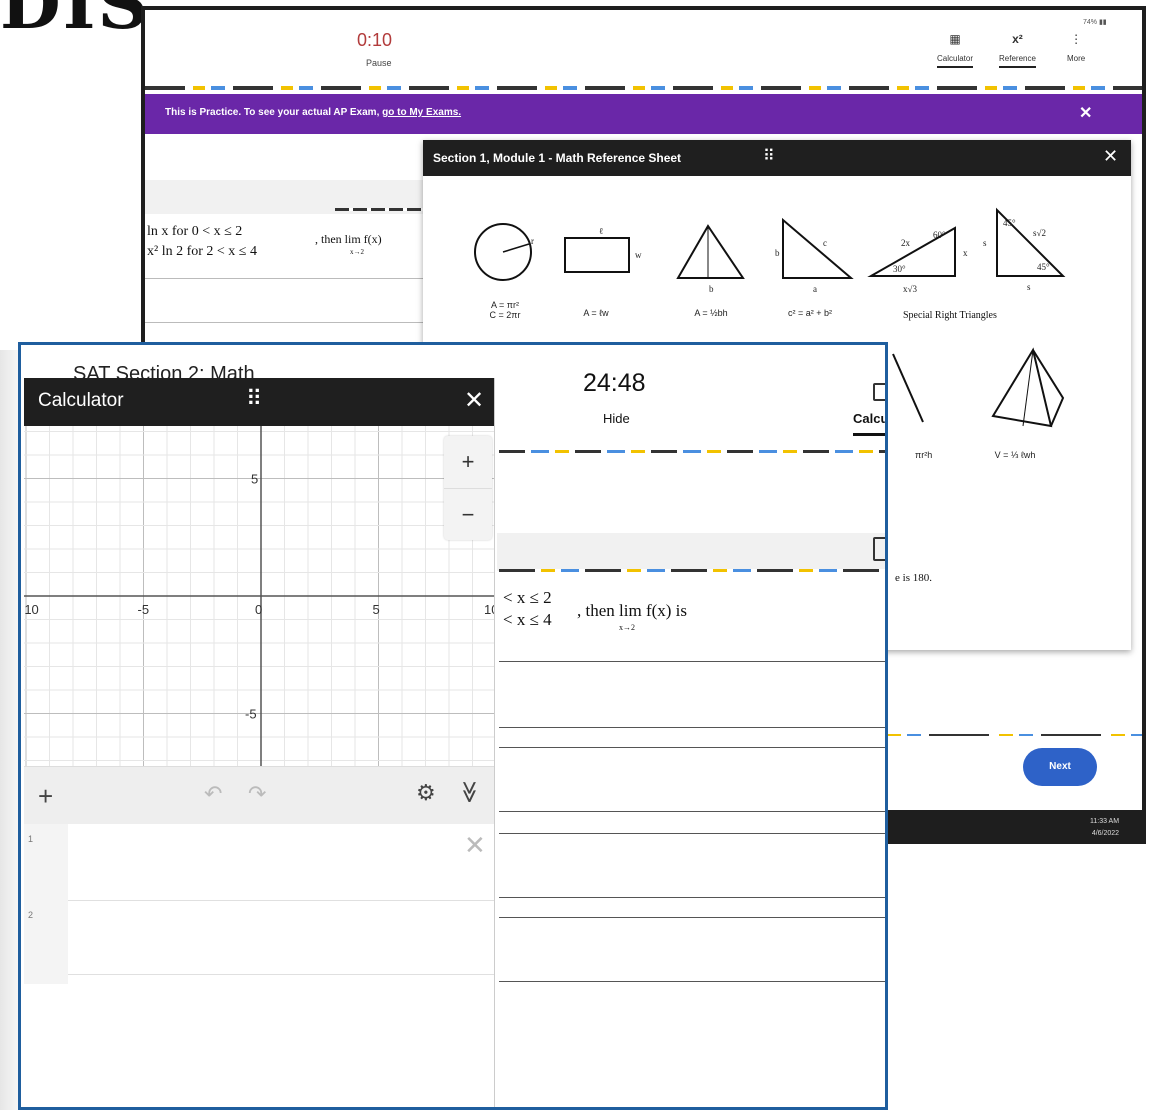  Describe the element at coordinates (31, 609) in the screenshot. I see `x-tick-label: -10` at that location.